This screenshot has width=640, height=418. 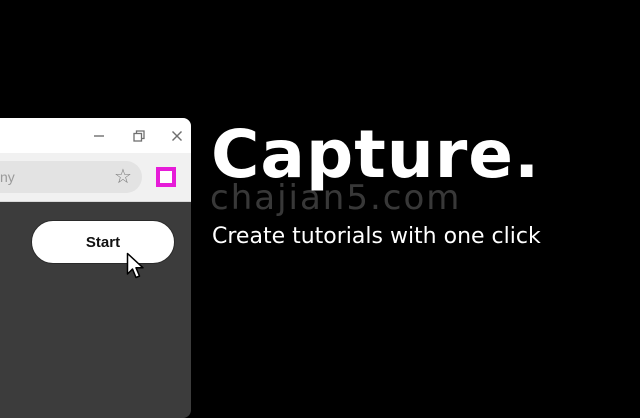 I want to click on capture-extension-icon, so click(x=166, y=177).